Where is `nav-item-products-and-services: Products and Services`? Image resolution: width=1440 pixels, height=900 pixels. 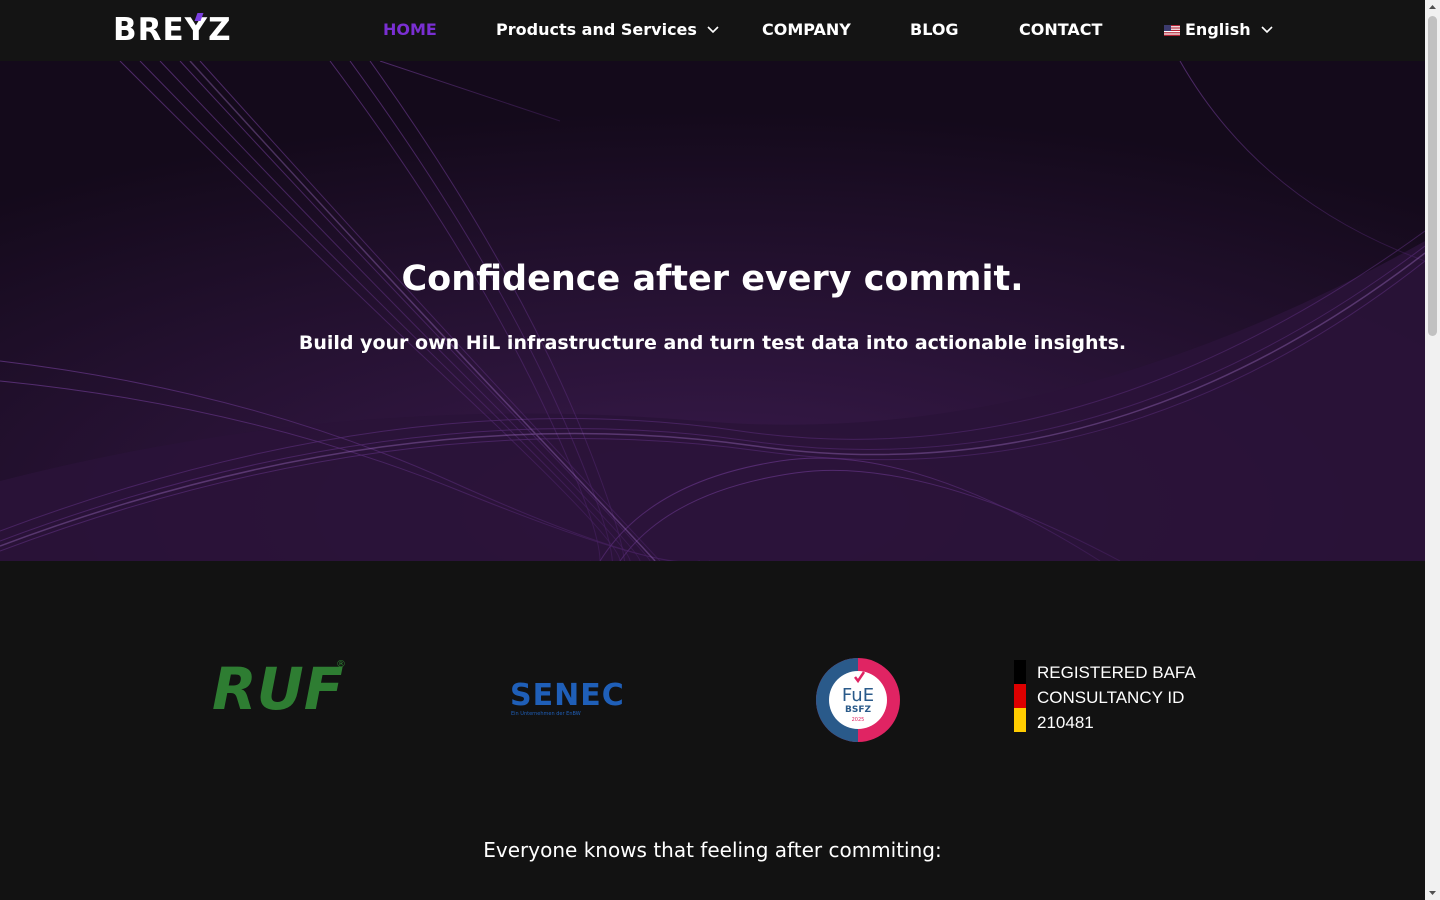 nav-item-products-and-services: Products and Services is located at coordinates (607, 30).